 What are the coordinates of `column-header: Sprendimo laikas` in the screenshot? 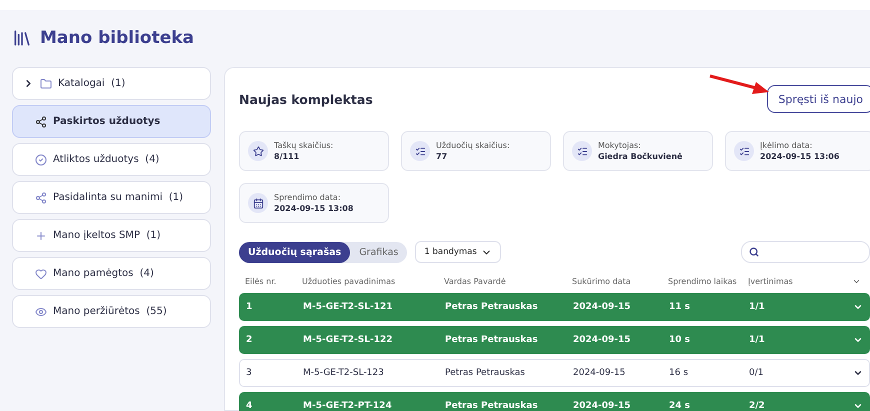 It's located at (703, 281).